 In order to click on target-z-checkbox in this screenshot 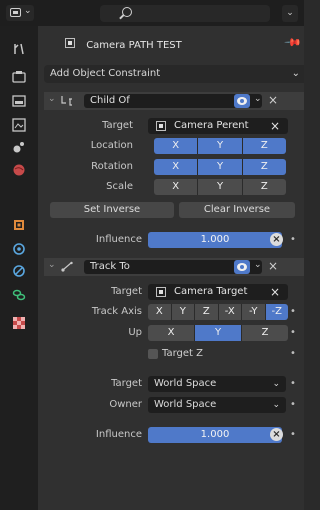, I will do `click(153, 354)`.